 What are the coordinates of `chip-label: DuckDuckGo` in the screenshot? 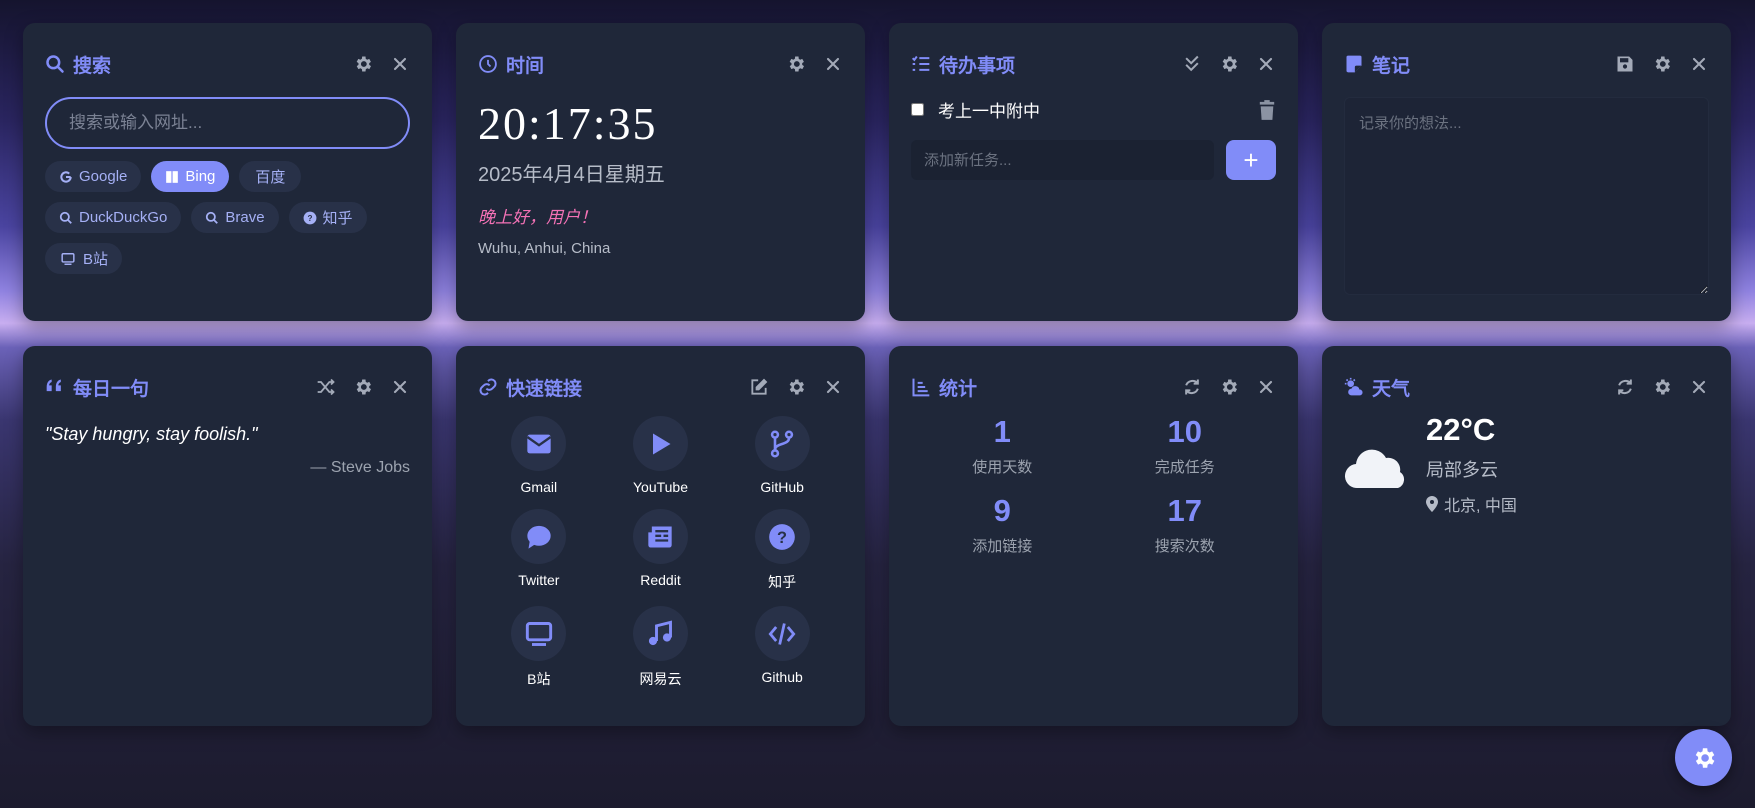 It's located at (123, 217).